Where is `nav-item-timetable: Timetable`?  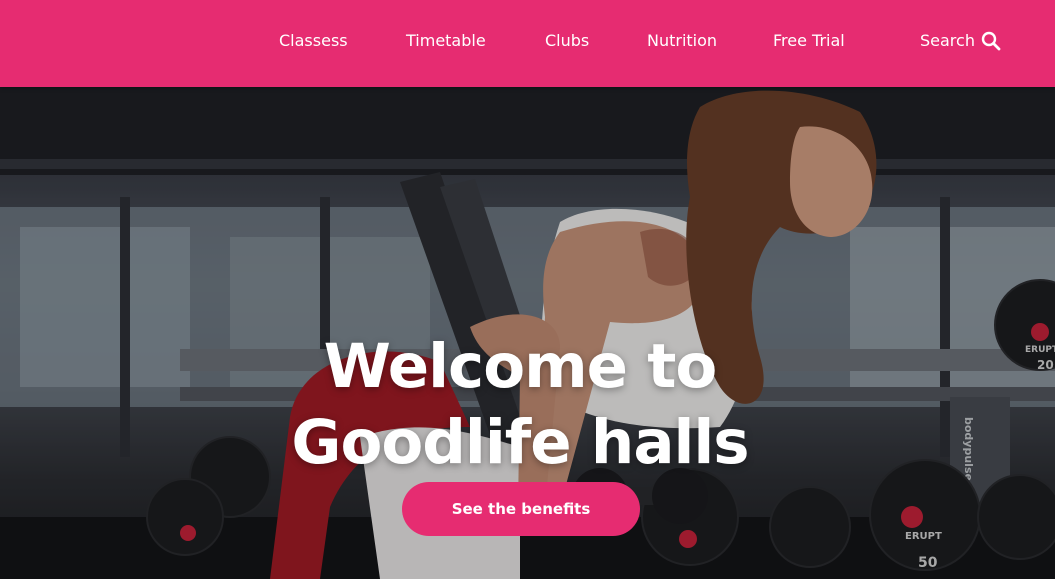
nav-item-timetable: Timetable is located at coordinates (446, 41).